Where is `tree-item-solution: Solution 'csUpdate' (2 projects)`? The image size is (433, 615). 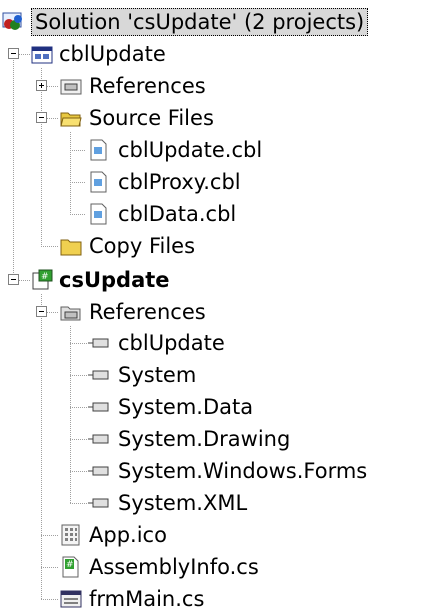
tree-item-solution: Solution 'csUpdate' (2 projects) is located at coordinates (216, 22).